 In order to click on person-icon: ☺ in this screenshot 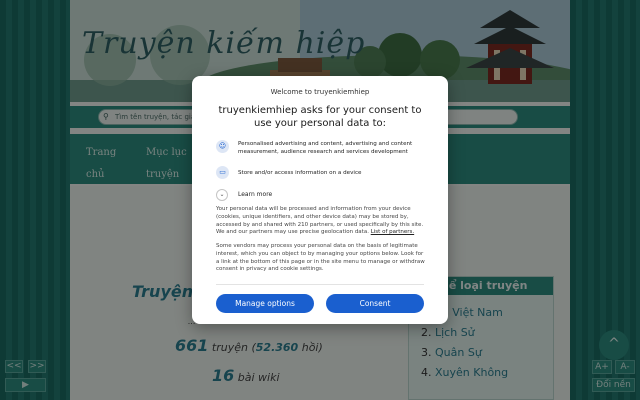, I will do `click(222, 146)`.